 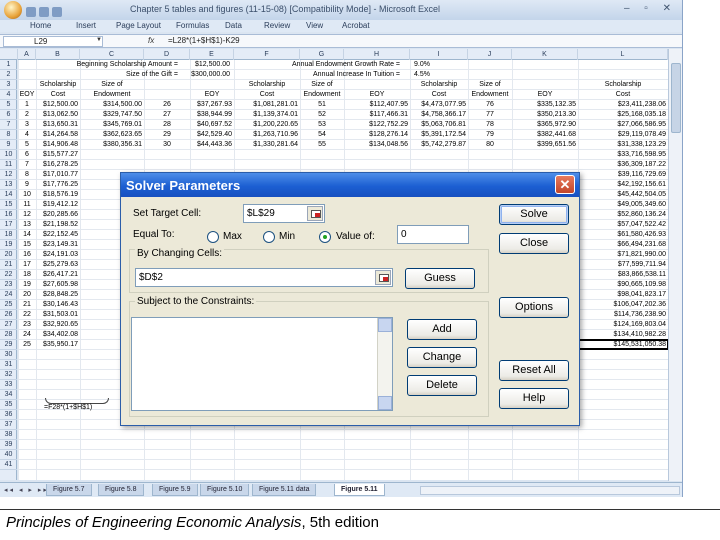 I want to click on selected-cell, so click(x=623, y=344).